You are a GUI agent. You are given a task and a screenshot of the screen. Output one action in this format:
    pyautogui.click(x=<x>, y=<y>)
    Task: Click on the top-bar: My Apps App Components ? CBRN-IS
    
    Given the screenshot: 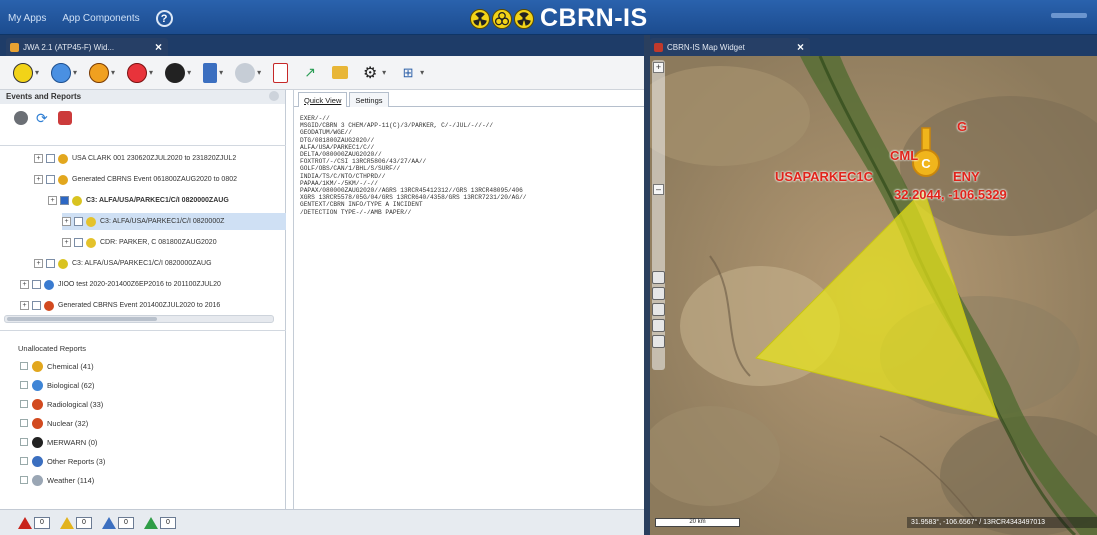 What is the action you would take?
    pyautogui.click(x=548, y=17)
    